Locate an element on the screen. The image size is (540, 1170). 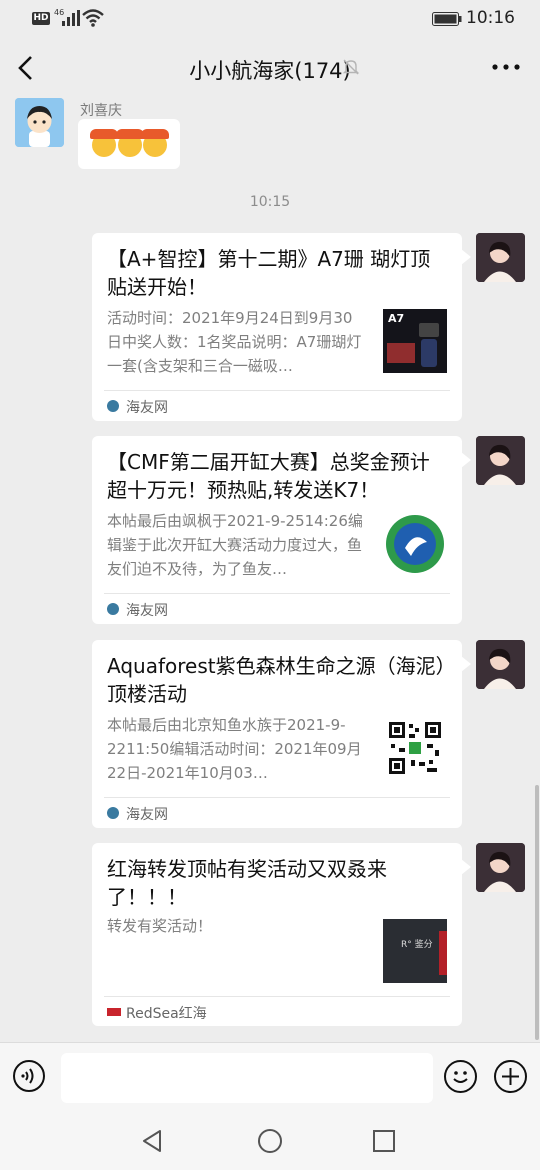
input-bar is located at coordinates (270, 1077).